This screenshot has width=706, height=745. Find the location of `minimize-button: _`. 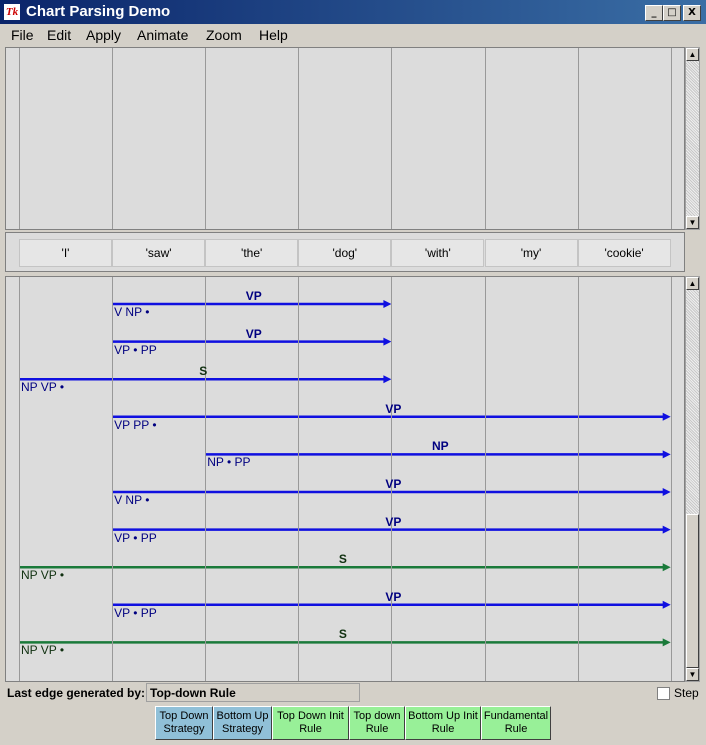

minimize-button: _ is located at coordinates (654, 13).